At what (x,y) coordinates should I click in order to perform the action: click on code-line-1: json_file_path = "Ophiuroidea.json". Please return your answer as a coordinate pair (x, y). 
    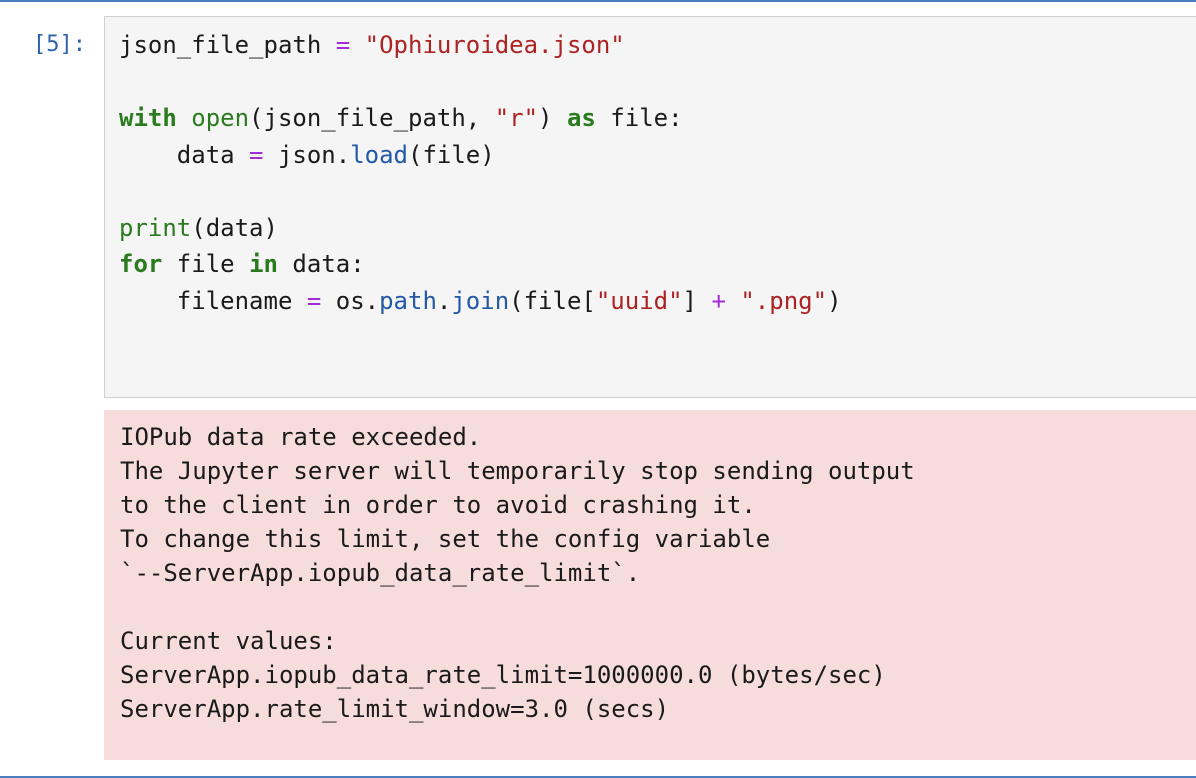
    Looking at the image, I should click on (372, 45).